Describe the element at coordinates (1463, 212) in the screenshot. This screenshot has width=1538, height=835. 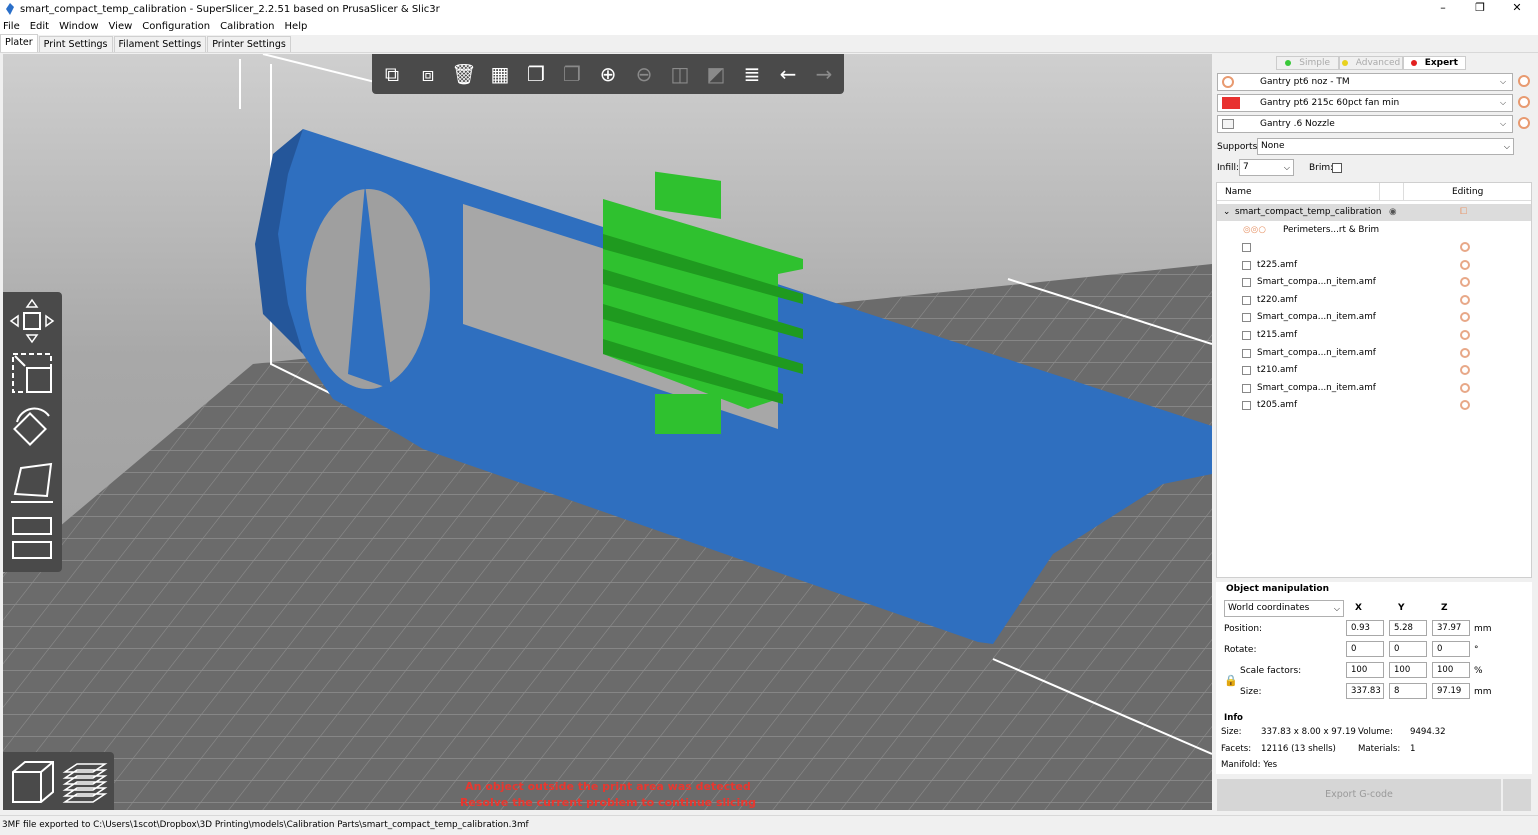
I see `edit-settings-icon: ⧠` at that location.